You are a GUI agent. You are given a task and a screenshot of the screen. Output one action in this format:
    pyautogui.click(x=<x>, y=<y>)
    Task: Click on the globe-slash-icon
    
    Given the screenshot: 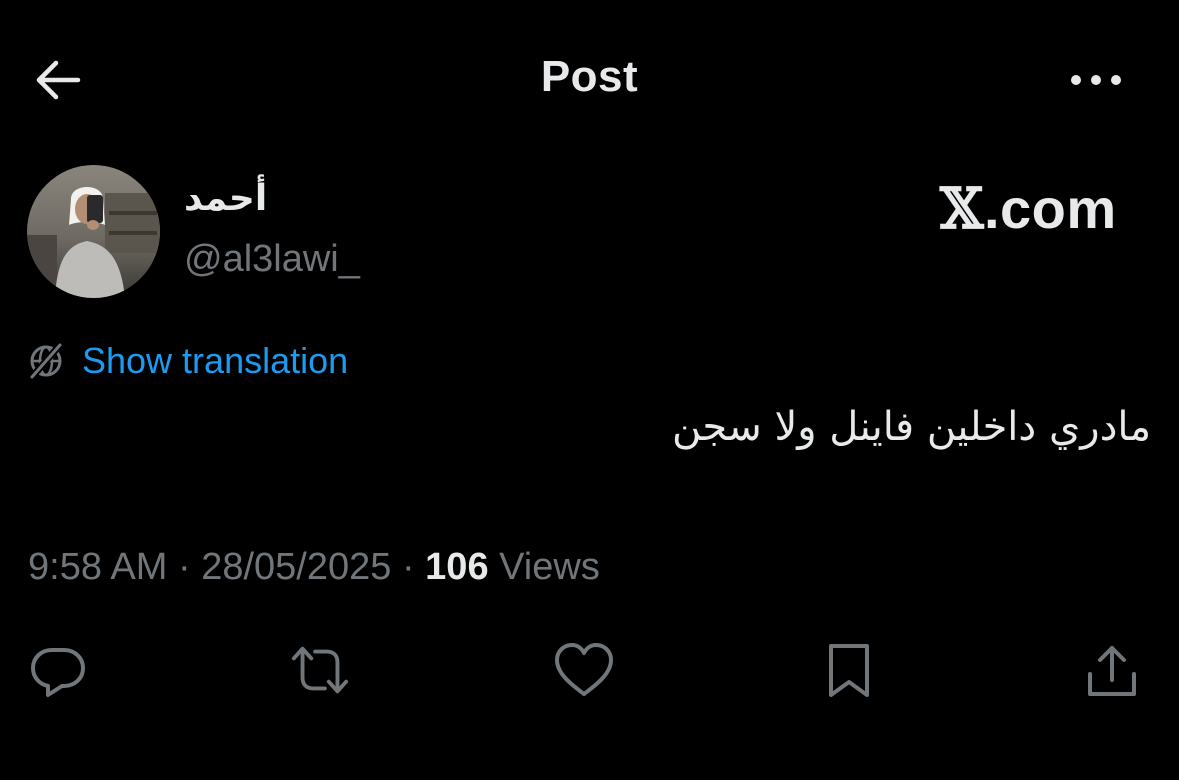 What is the action you would take?
    pyautogui.click(x=46, y=361)
    